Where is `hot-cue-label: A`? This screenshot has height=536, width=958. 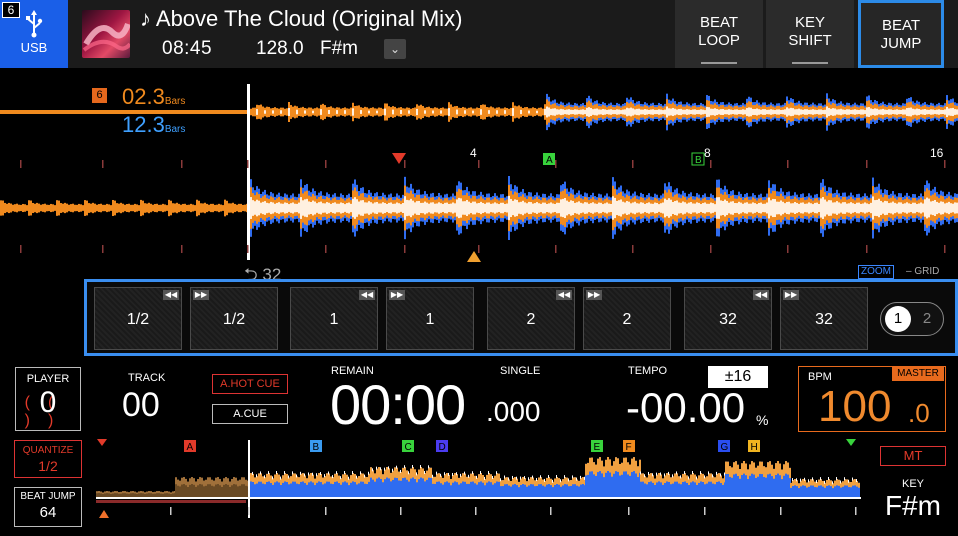
hot-cue-label: A is located at coordinates (190, 447).